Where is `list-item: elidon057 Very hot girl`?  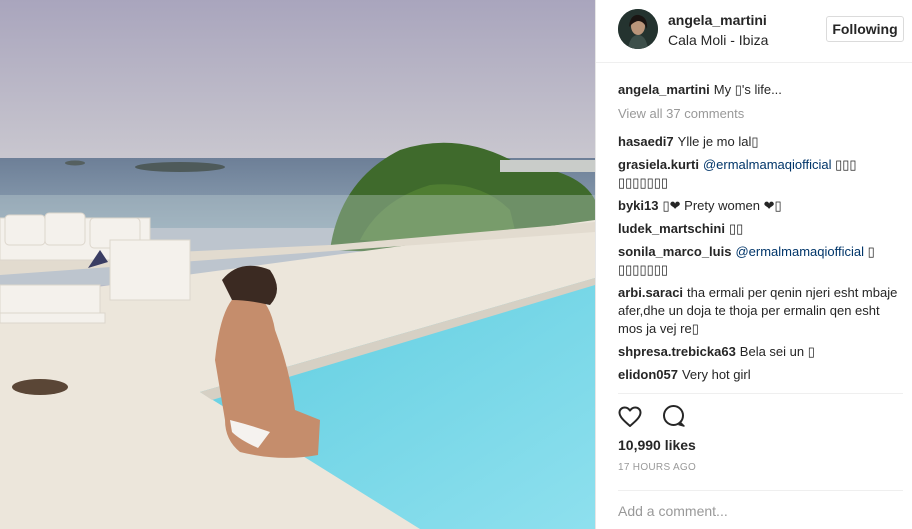 list-item: elidon057 Very hot girl is located at coordinates (760, 375).